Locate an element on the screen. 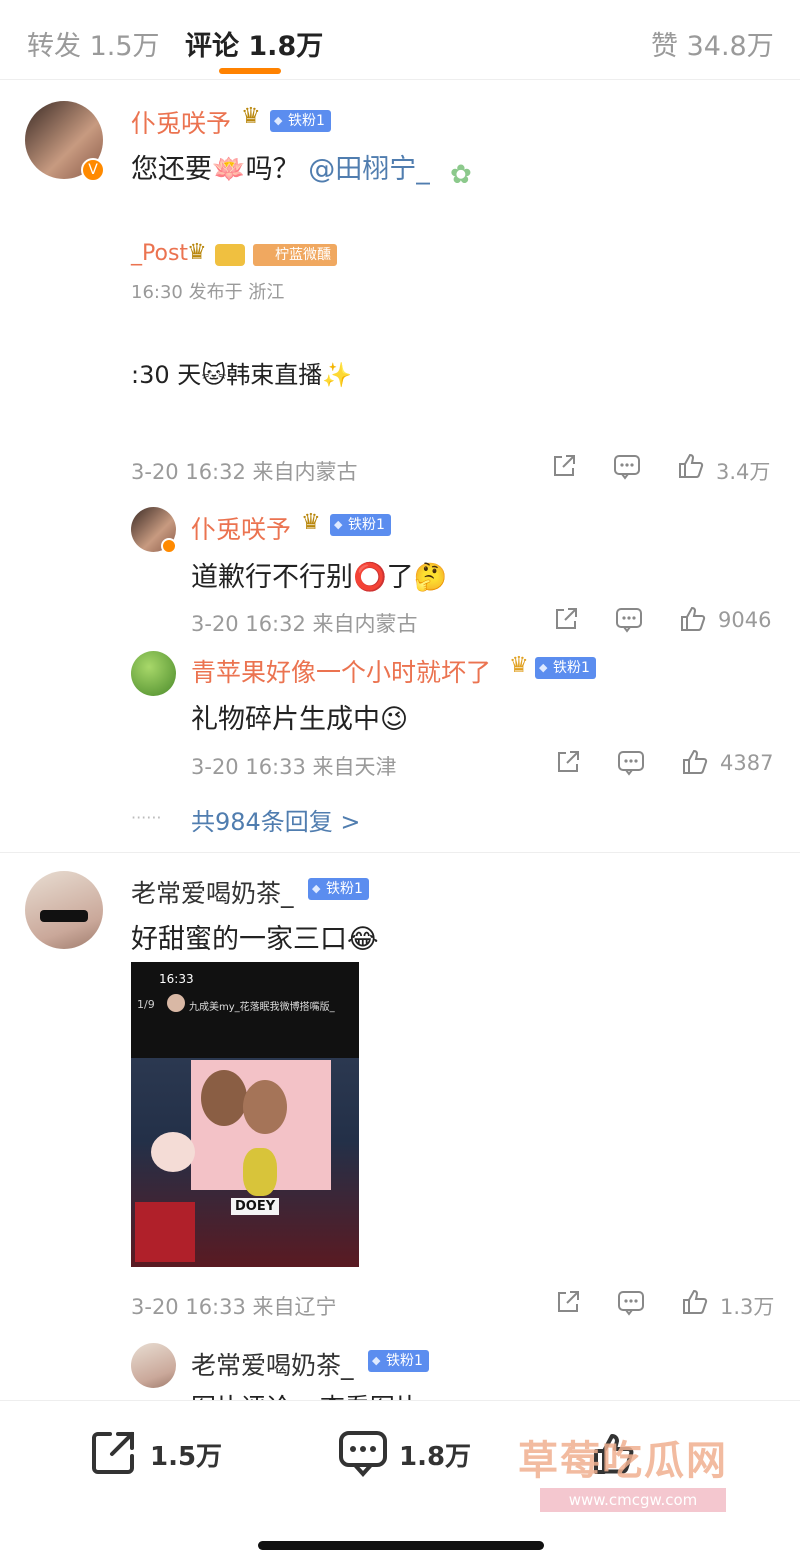 This screenshot has width=800, height=1565. mention-link: @田栩宁_ is located at coordinates (369, 169).